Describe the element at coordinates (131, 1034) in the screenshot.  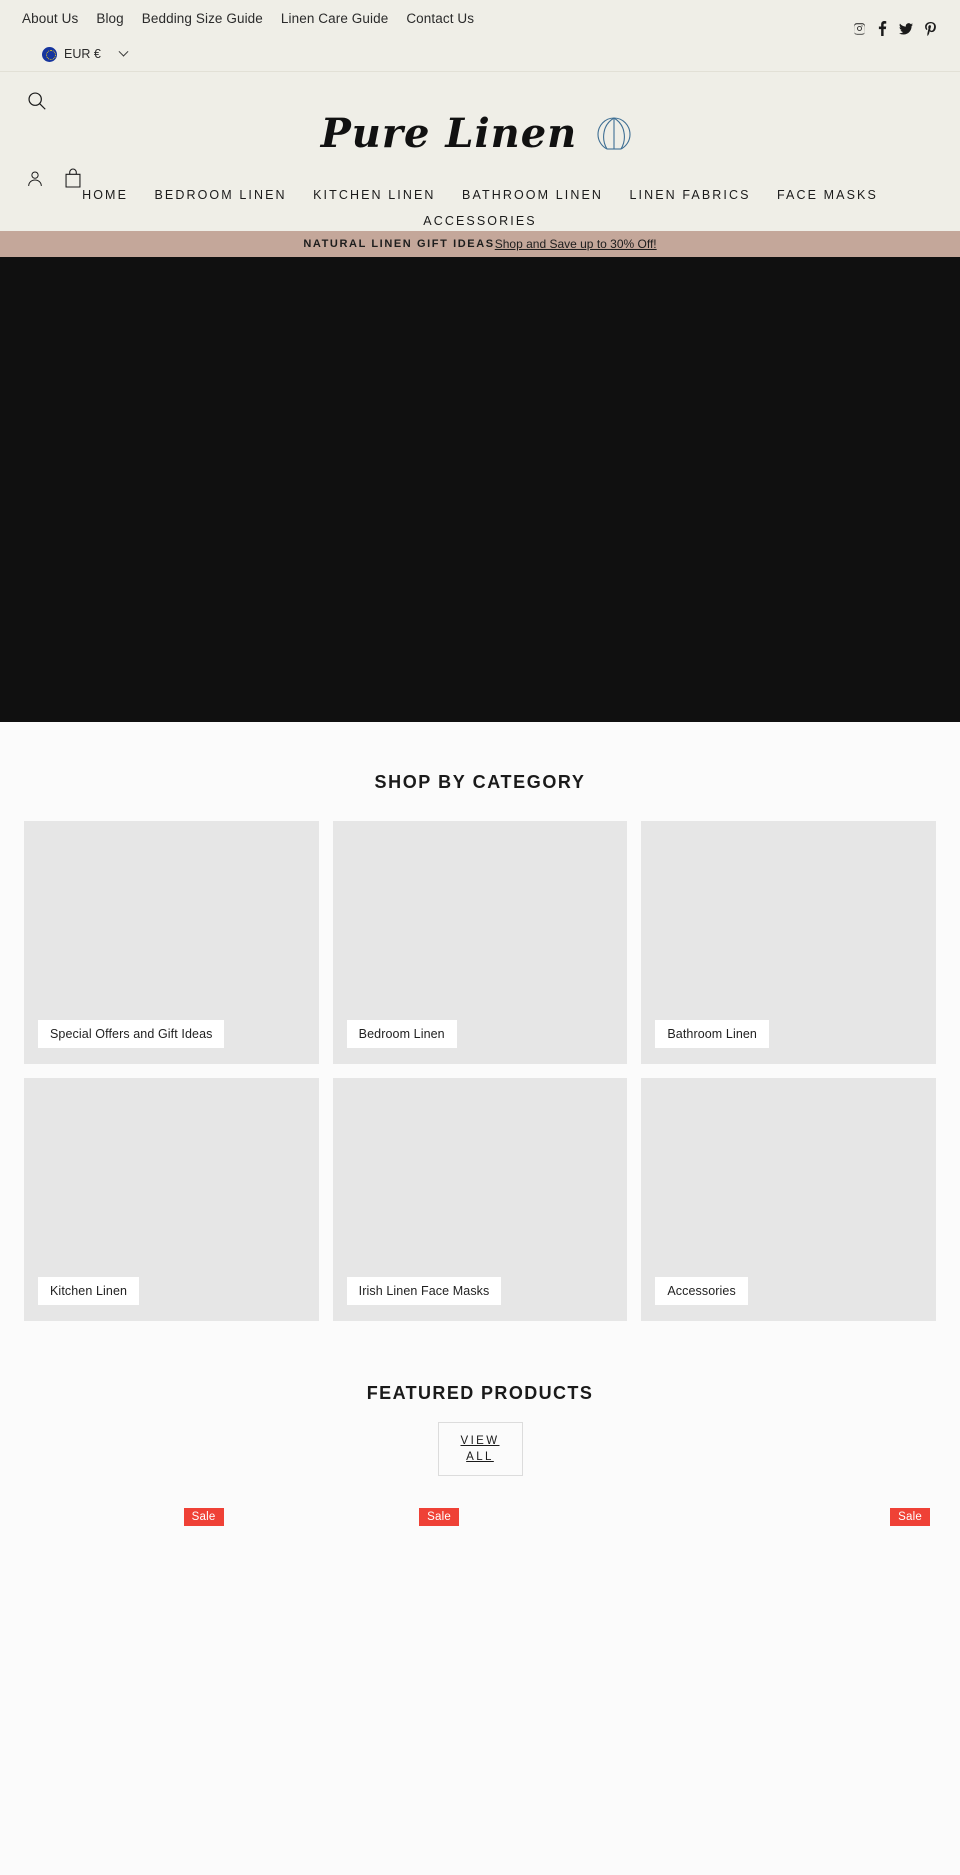
I see `category-label: Special Offers and Gift Ideas` at that location.